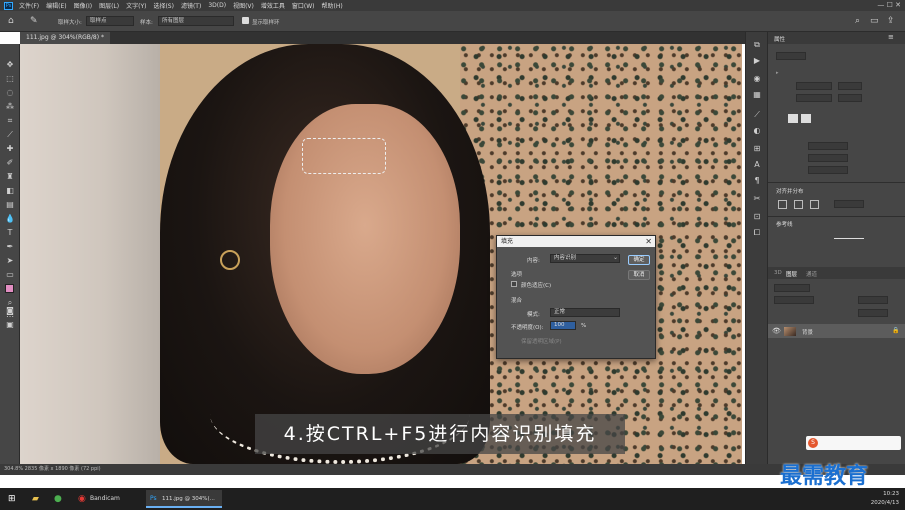 This screenshot has width=905, height=510. I want to click on menu-window: 窗口(W), so click(303, 5).